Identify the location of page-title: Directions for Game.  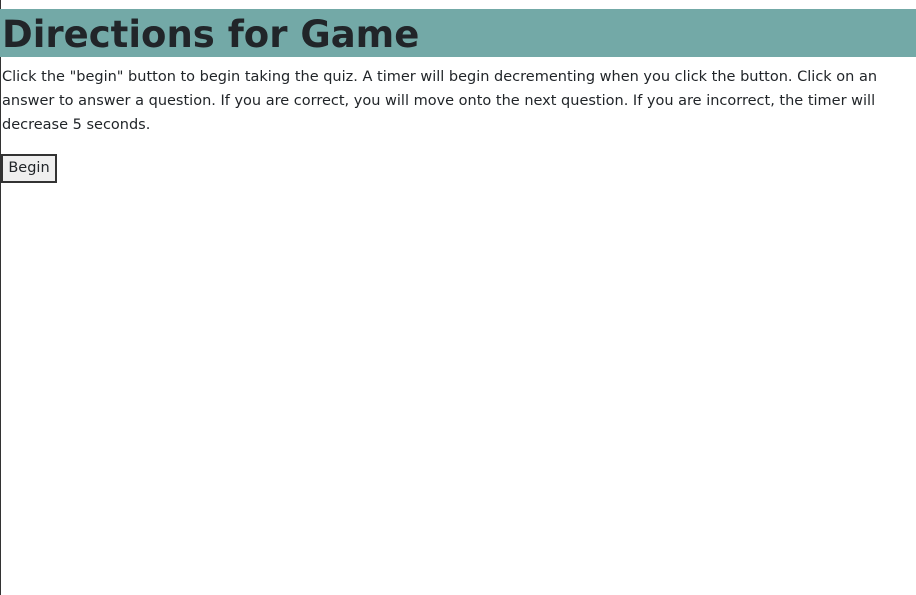
(211, 34).